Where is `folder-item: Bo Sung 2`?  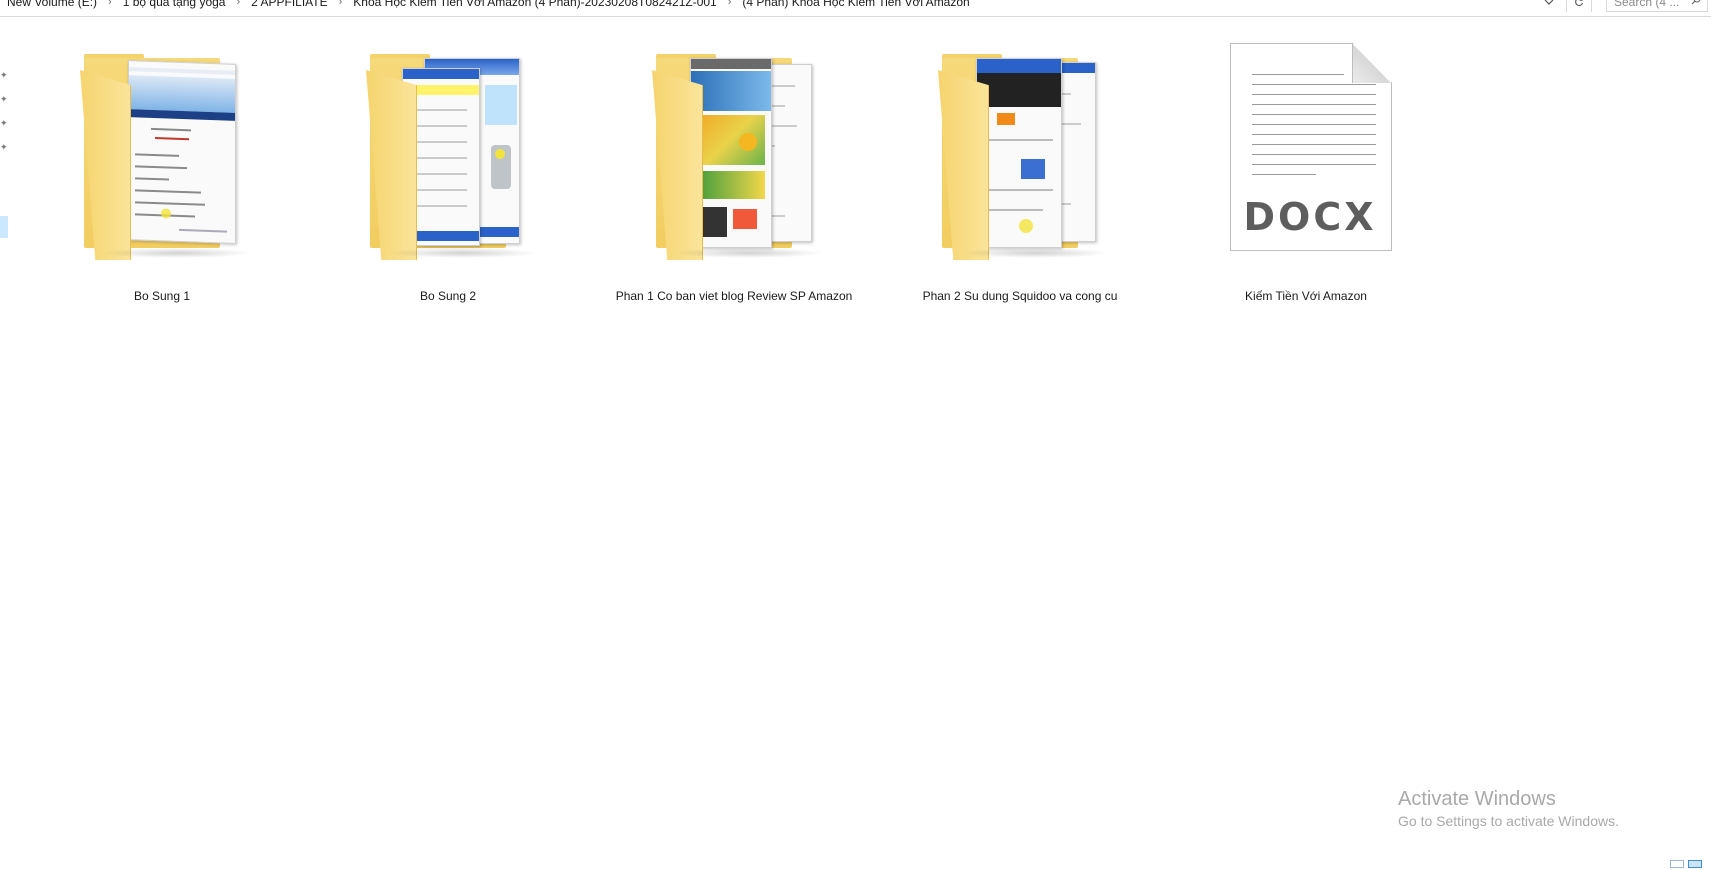 folder-item: Bo Sung 2 is located at coordinates (448, 175).